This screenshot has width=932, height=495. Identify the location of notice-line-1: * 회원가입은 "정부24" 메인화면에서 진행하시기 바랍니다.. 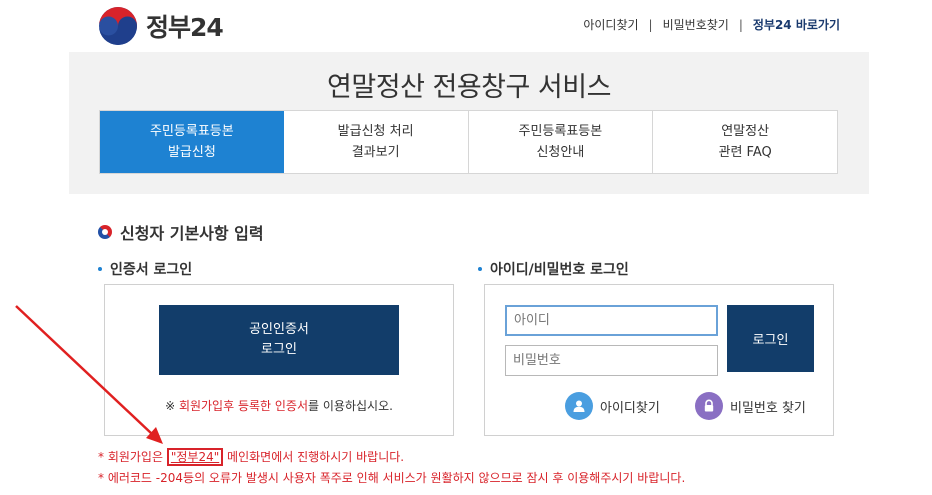
(391, 457).